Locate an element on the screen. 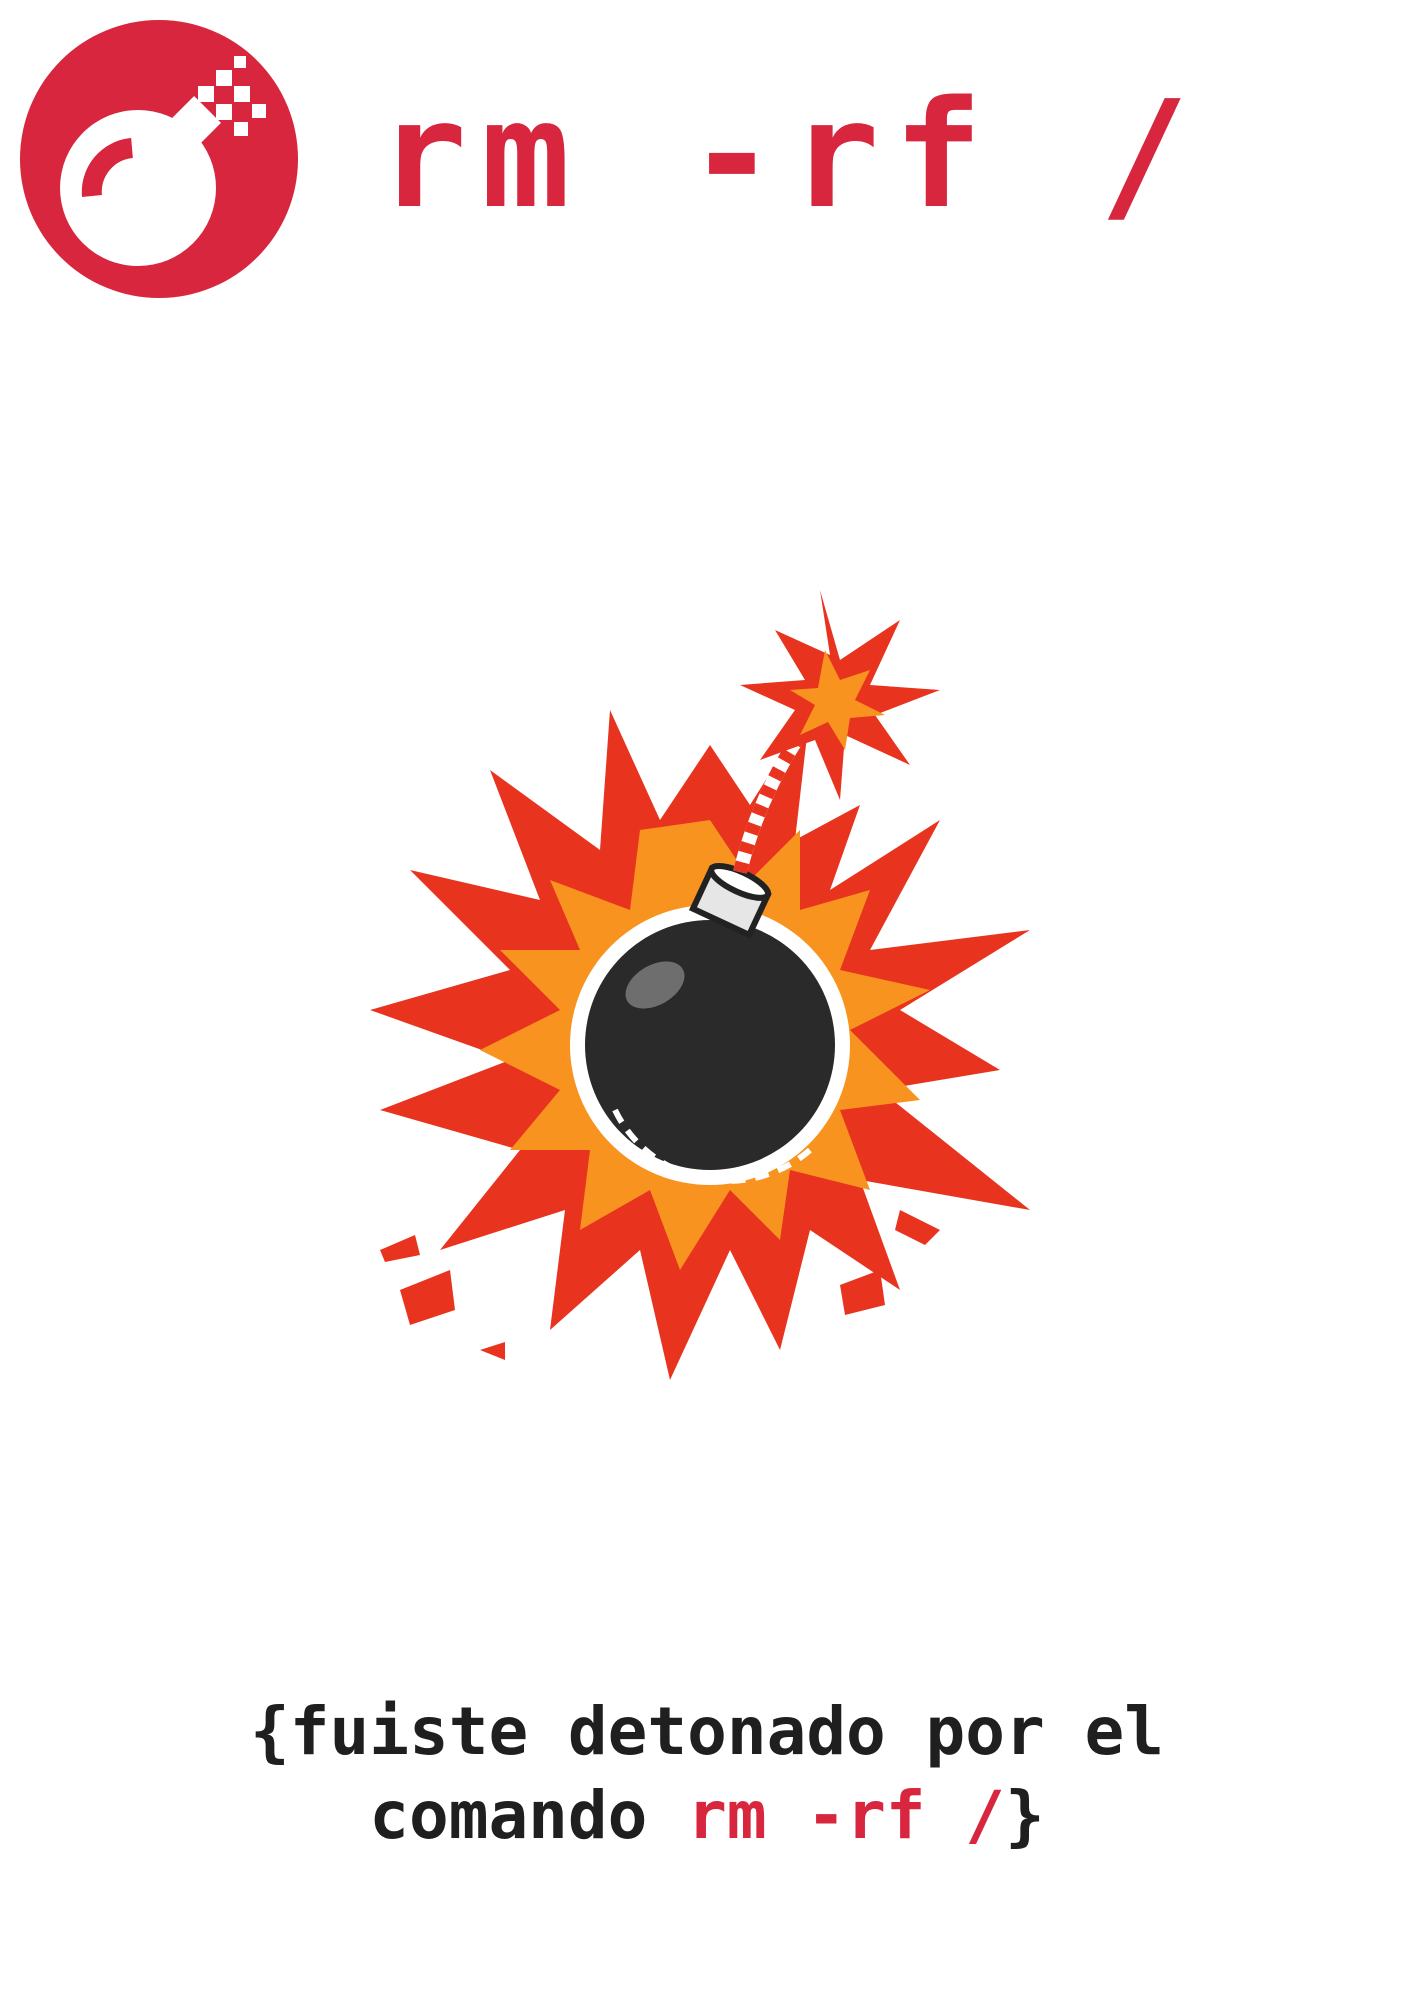  caption: {fuiste detonado por el comando rm -rf /} is located at coordinates (707, 1774).